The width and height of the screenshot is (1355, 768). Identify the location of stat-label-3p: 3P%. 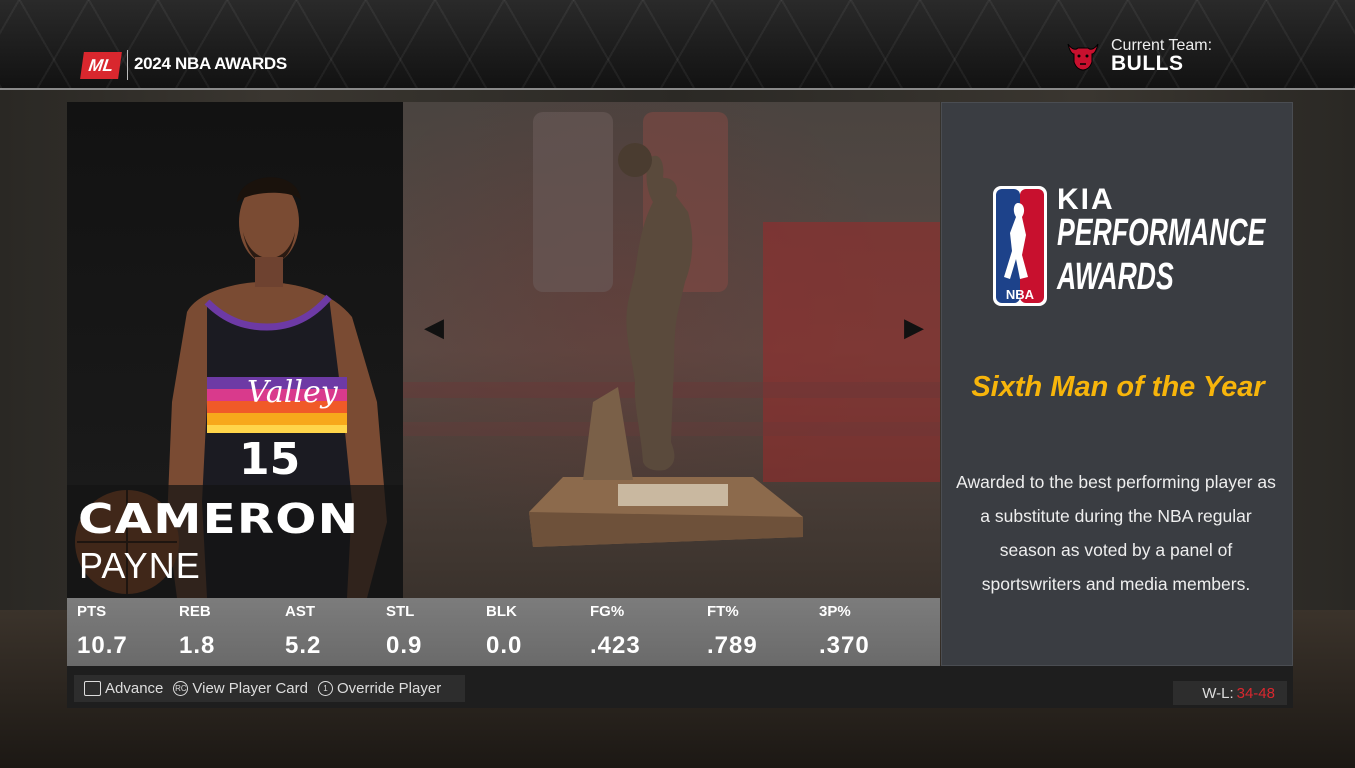
(835, 611).